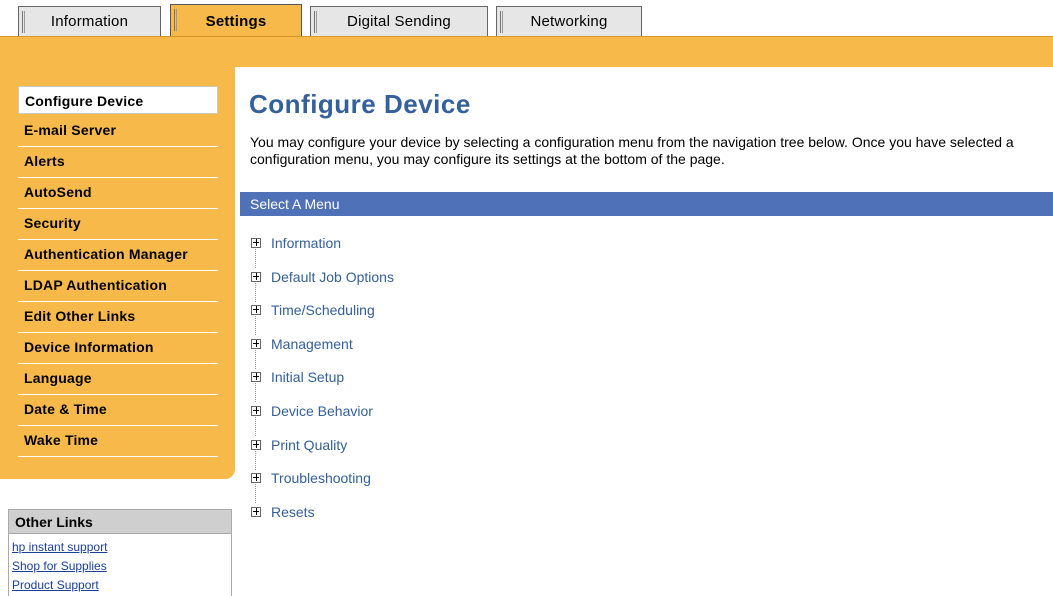  What do you see at coordinates (322, 520) in the screenshot?
I see `tree-item-resets: Resets` at bounding box center [322, 520].